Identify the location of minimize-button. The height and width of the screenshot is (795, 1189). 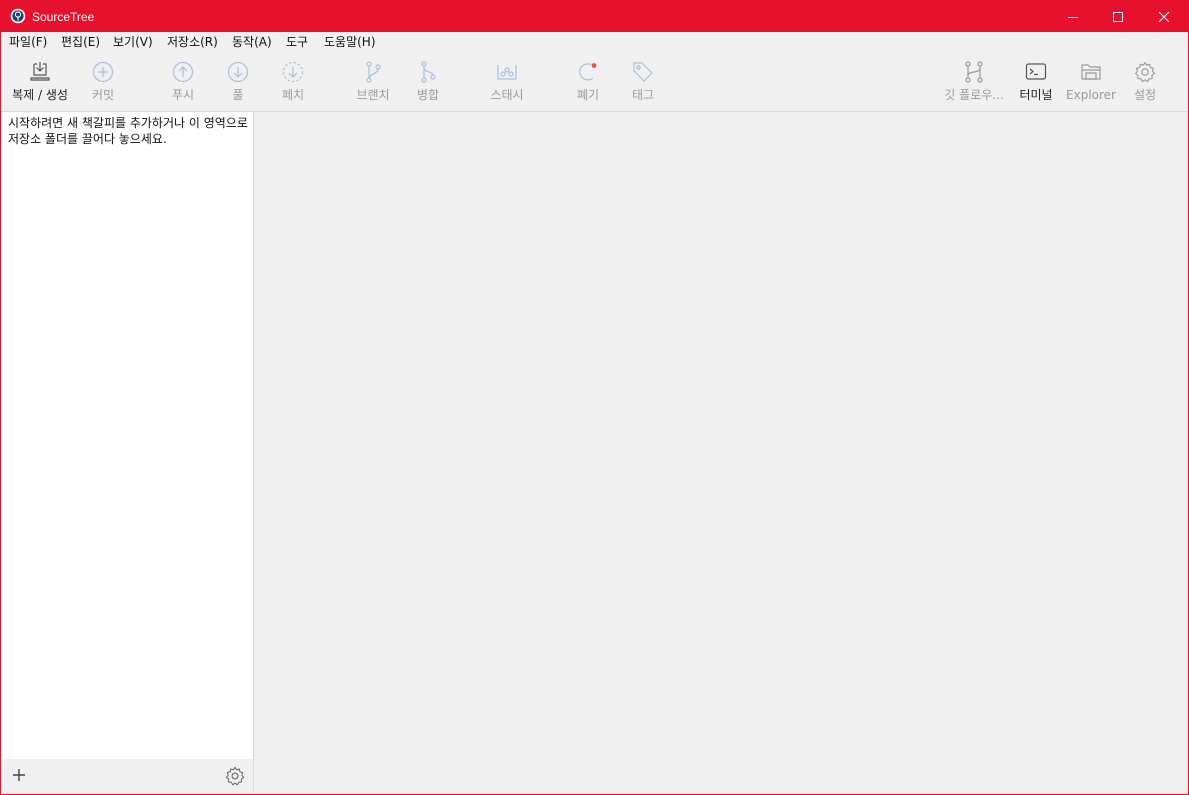
(1073, 16).